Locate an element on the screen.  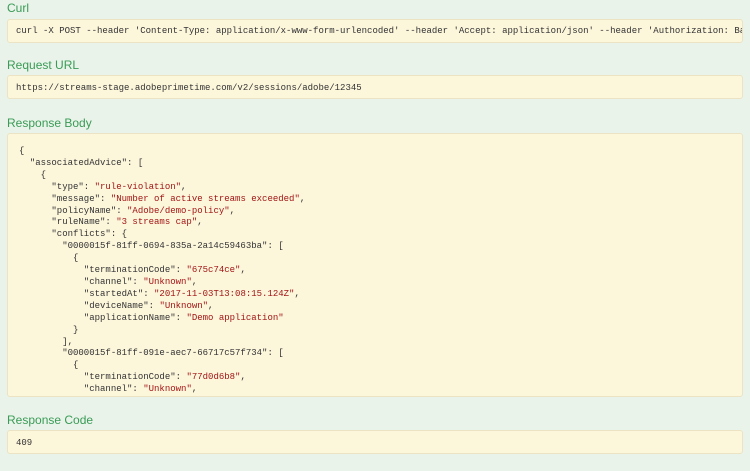
code-token: ], is located at coordinates (46, 341).